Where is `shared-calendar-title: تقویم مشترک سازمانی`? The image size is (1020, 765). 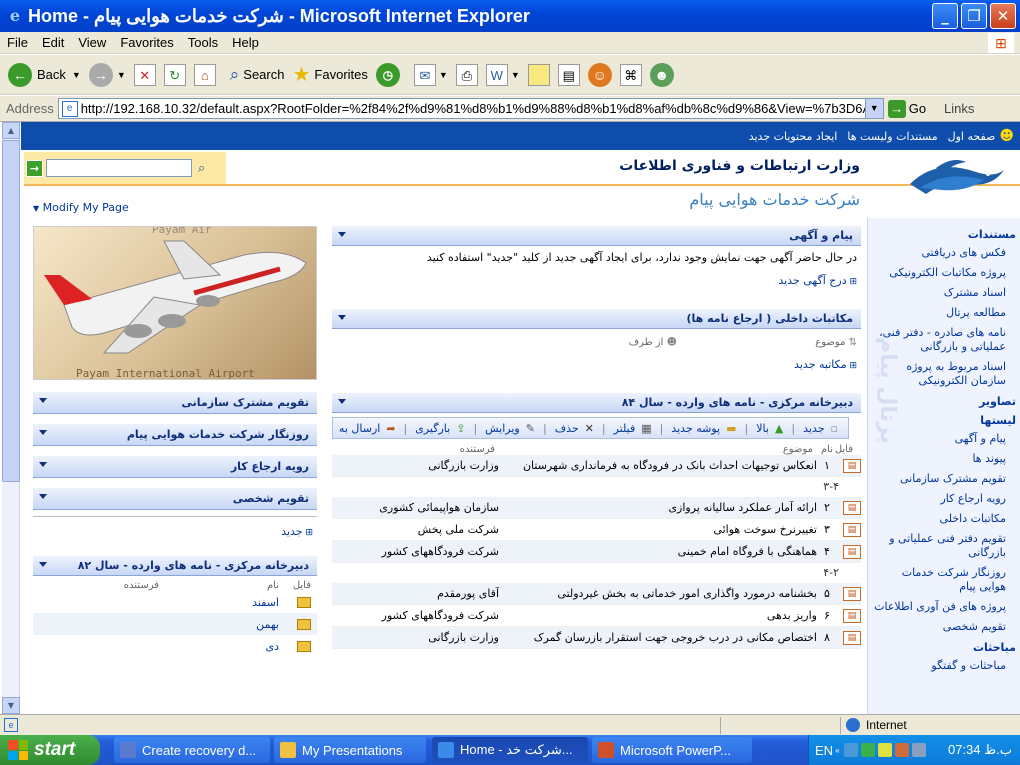 shared-calendar-title: تقویم مشترک سازمانی is located at coordinates (245, 402).